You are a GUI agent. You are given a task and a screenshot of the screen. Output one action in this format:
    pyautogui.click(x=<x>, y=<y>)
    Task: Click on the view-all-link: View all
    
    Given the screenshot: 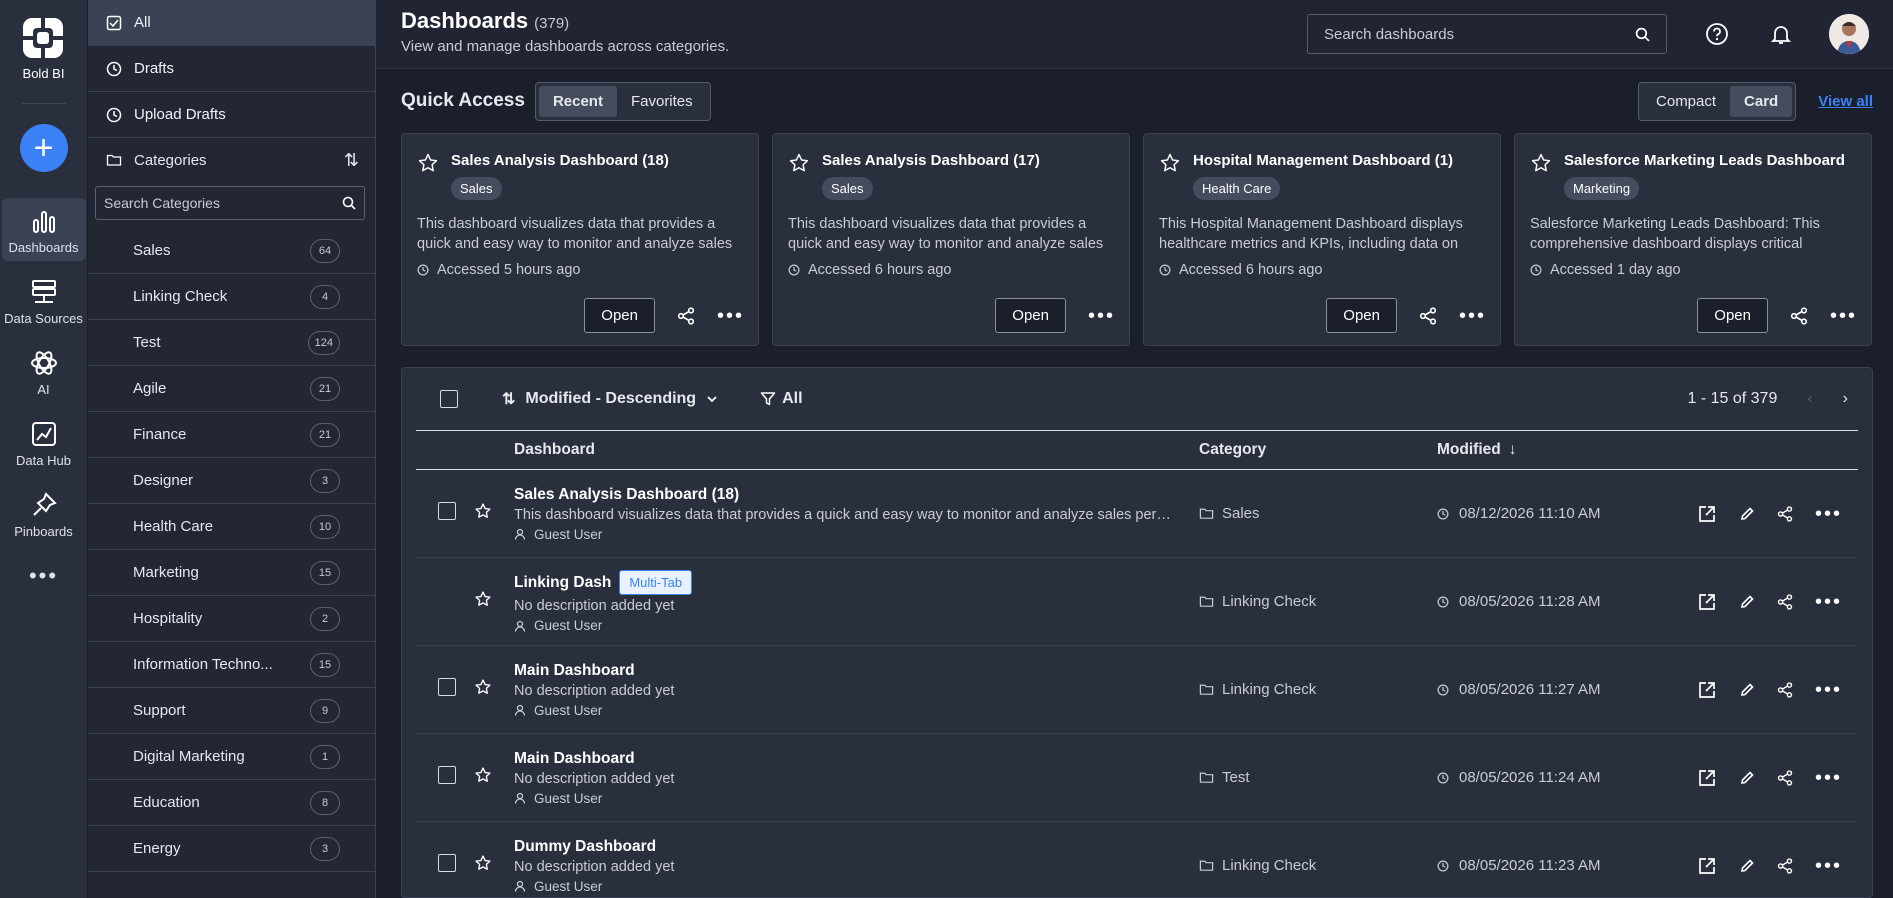 What is the action you would take?
    pyautogui.click(x=1845, y=101)
    